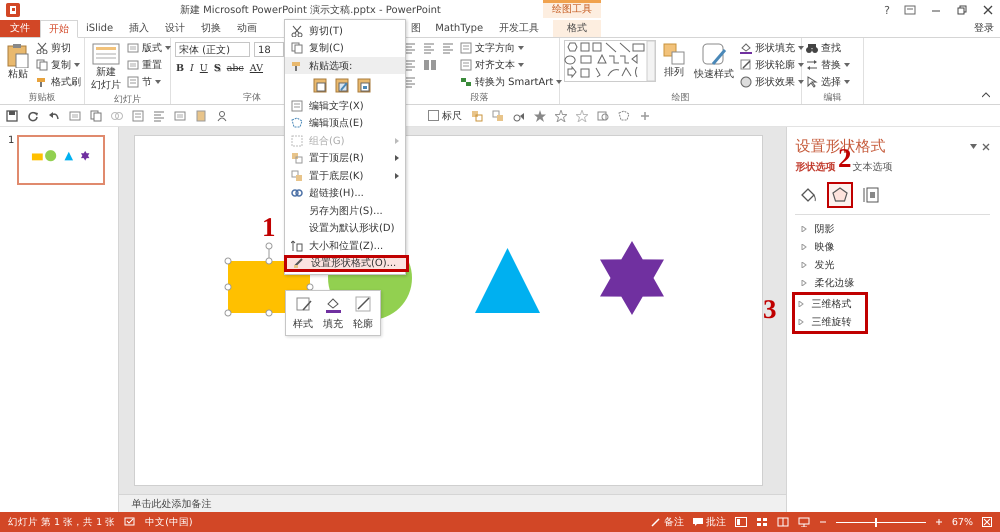  I want to click on edit-points-icon, so click(624, 116).